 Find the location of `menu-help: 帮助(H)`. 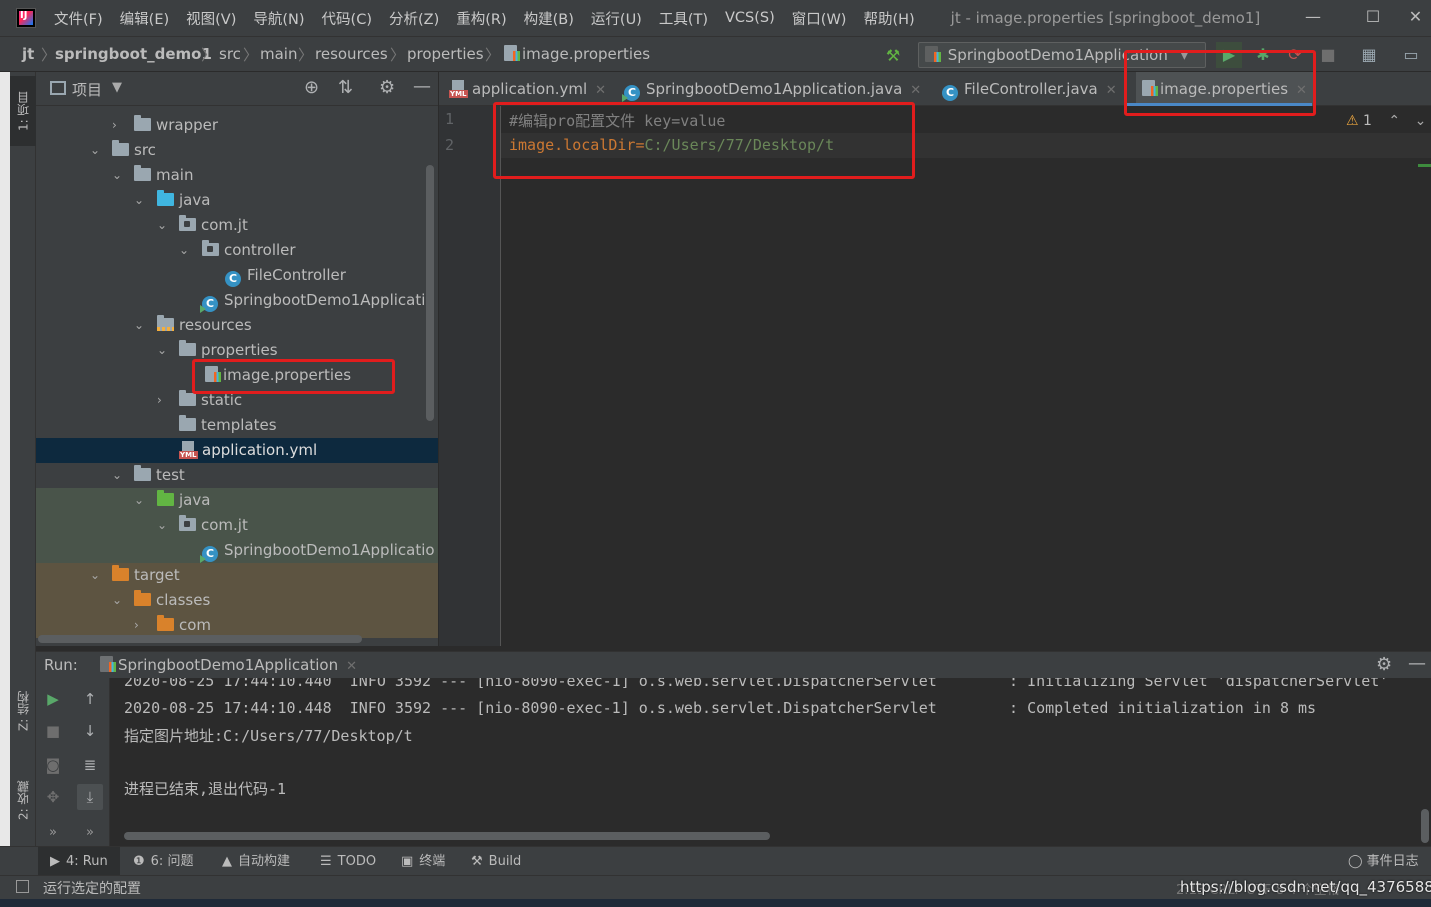

menu-help: 帮助(H) is located at coordinates (888, 18).